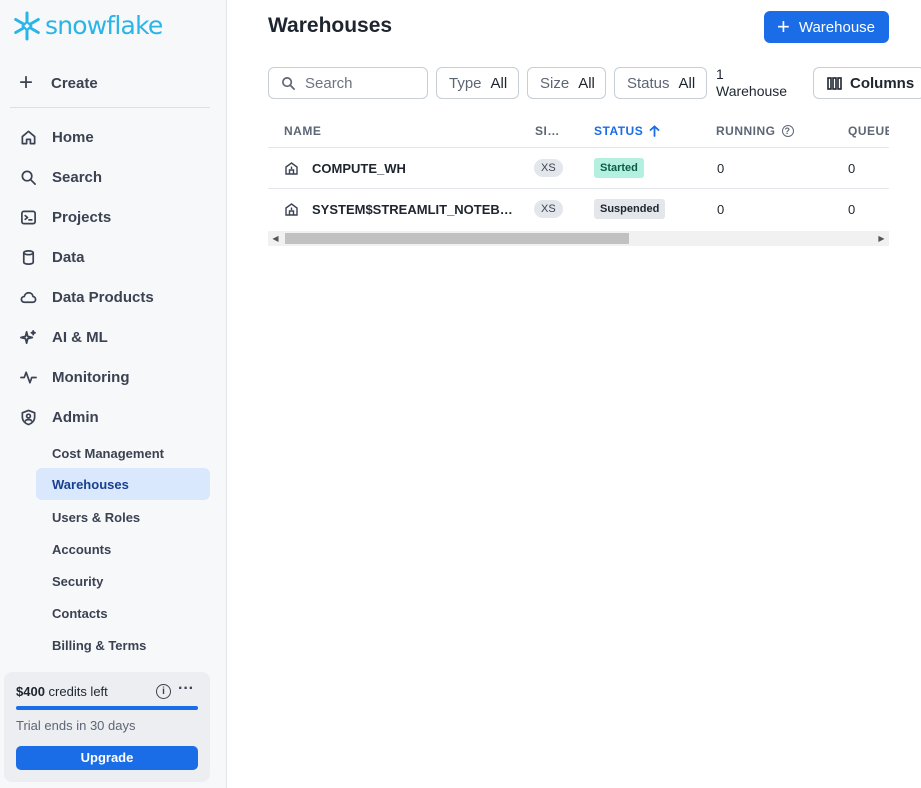  Describe the element at coordinates (578, 208) in the screenshot. I see `table-row: SYSTEM$STREAMLIT_NOTEB… XS Suspended 0 0` at that location.